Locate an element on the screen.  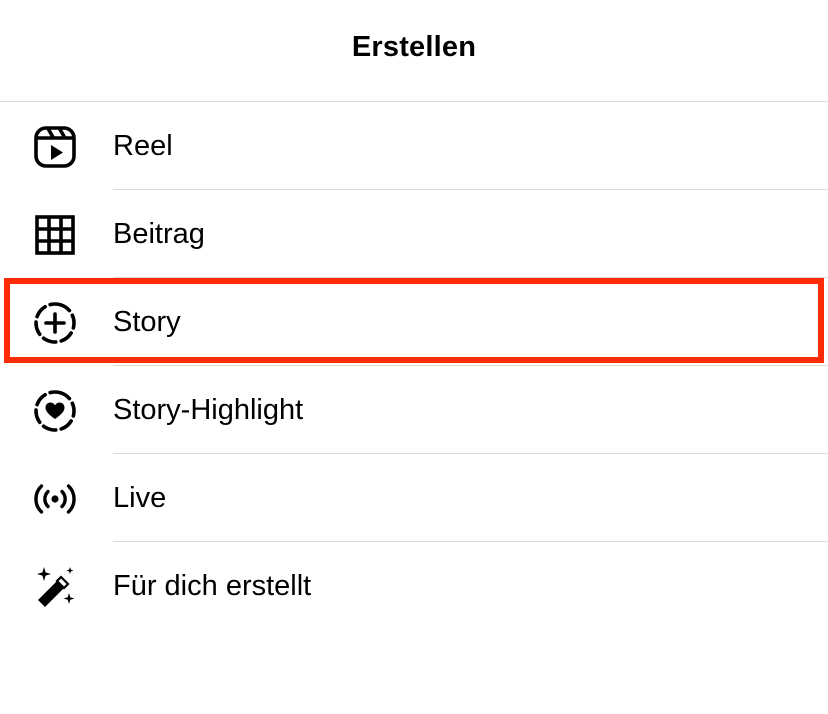
menu-item-label: Beitrag is located at coordinates (159, 234).